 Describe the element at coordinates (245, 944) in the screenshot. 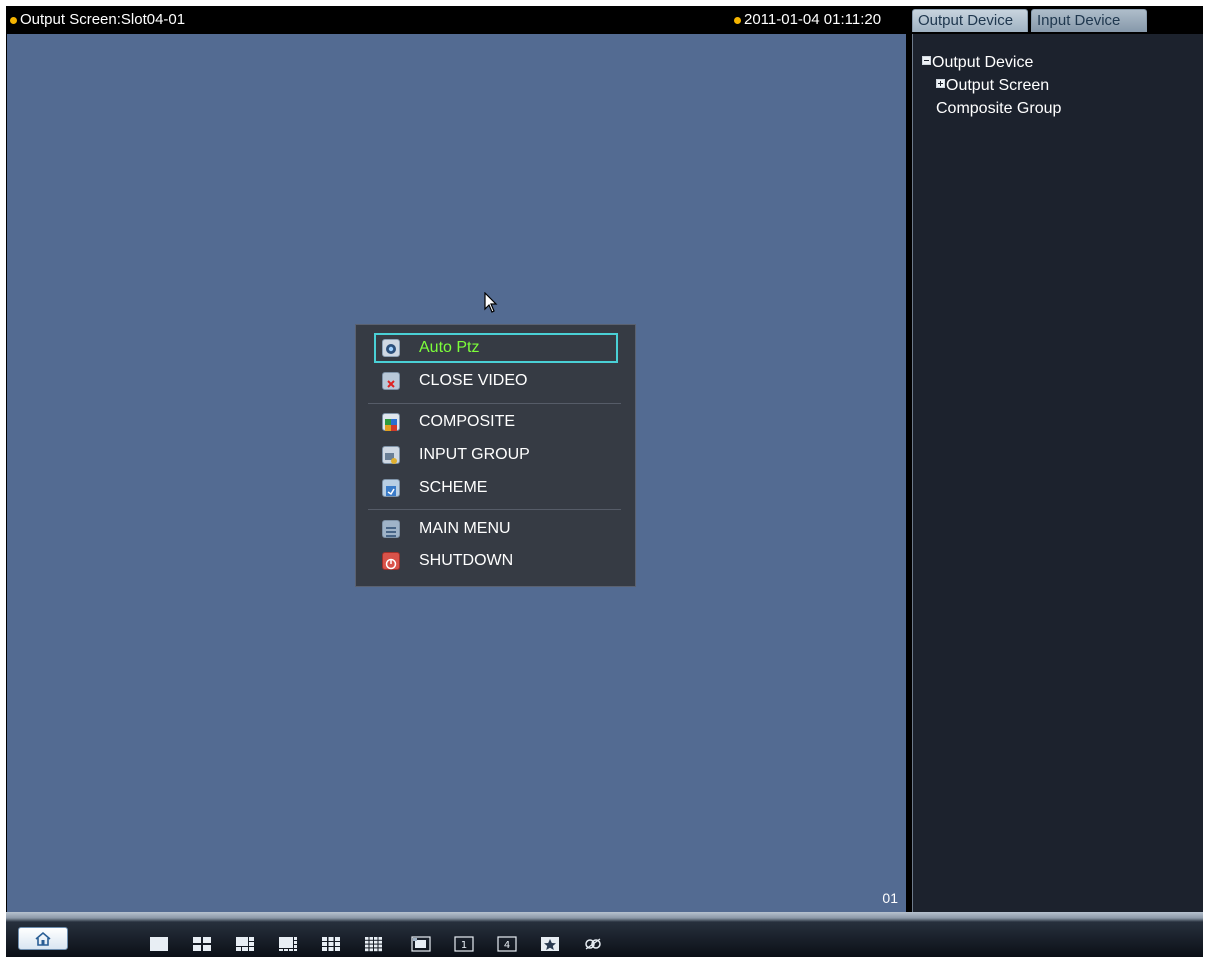

I see `layout-6-icon` at that location.